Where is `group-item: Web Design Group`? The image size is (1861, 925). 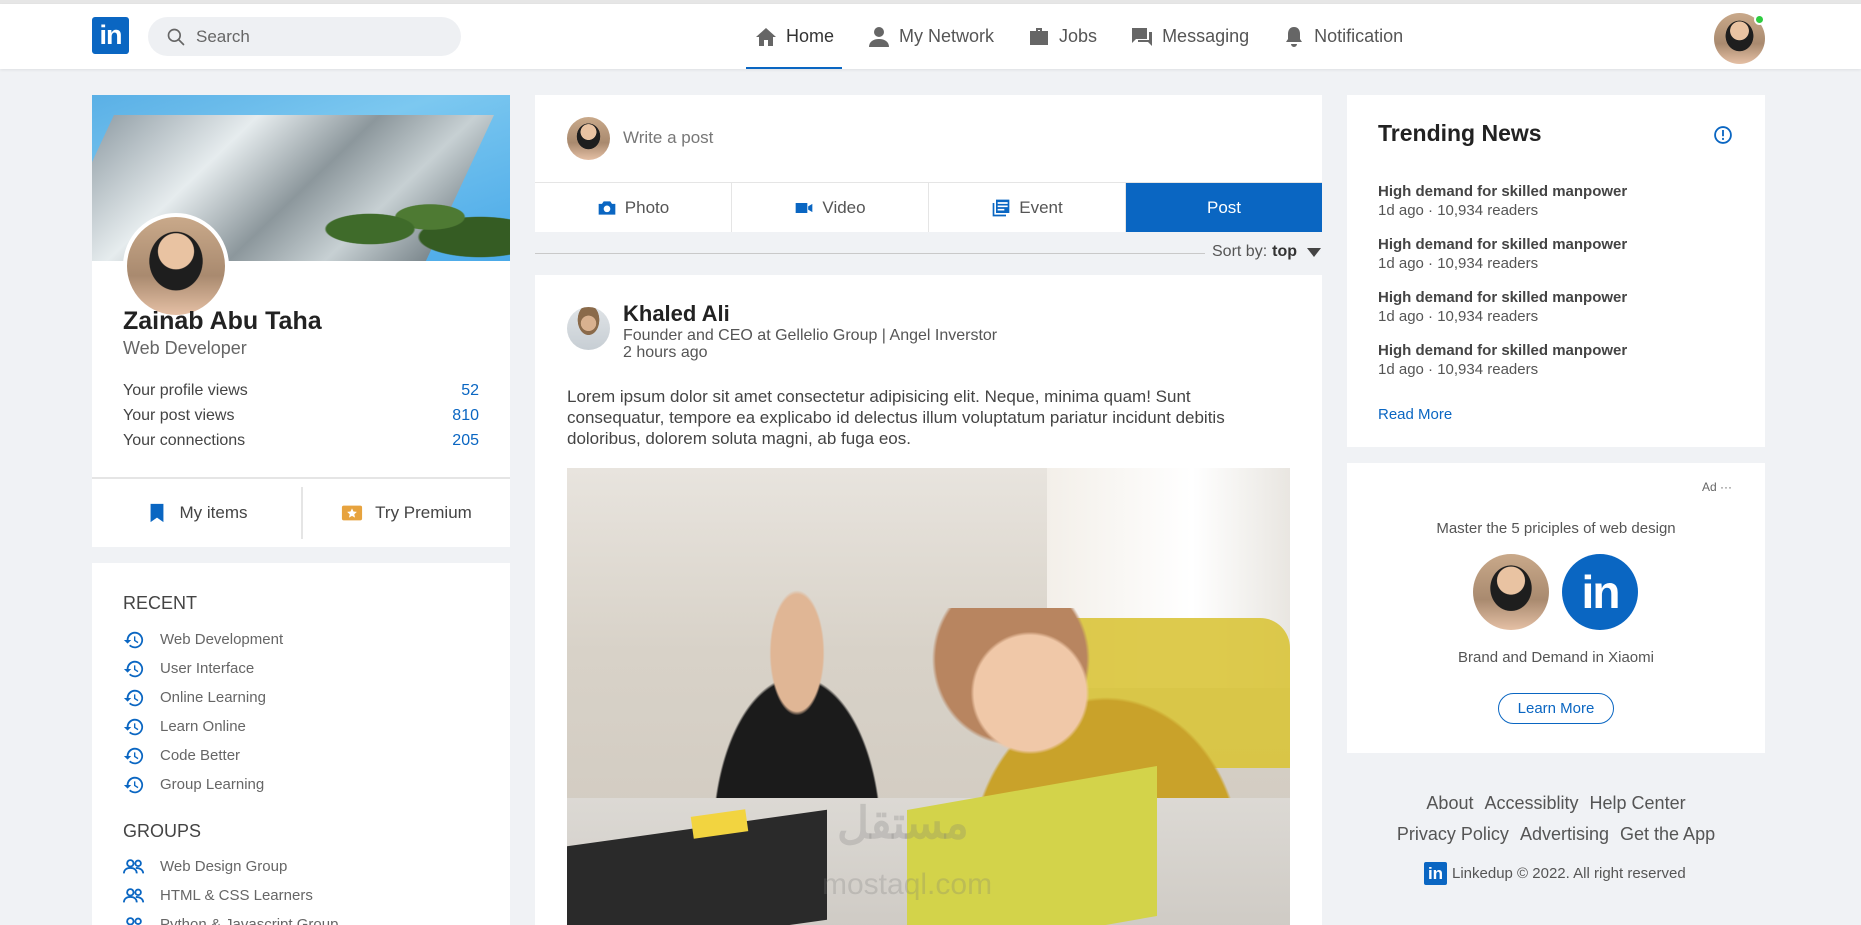
group-item: Web Design Group is located at coordinates (230, 866).